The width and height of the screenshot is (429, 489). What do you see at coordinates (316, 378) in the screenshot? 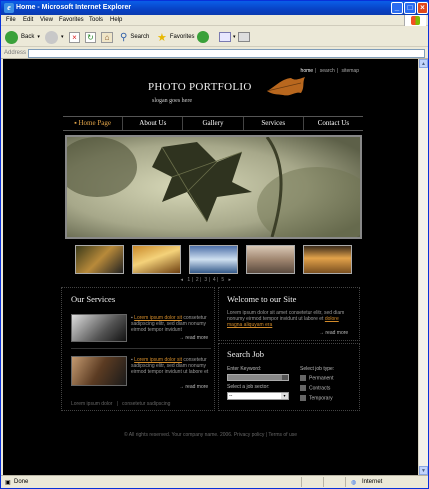
I see `job-type-permanent: Permanent` at bounding box center [316, 378].